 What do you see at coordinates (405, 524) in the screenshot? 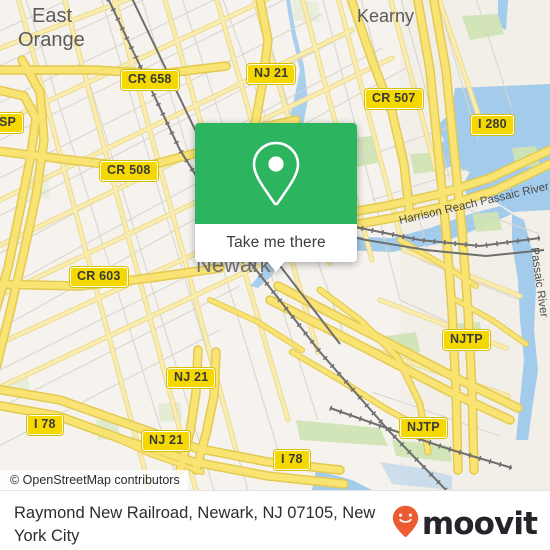
I see `moovit-pin-icon` at bounding box center [405, 524].